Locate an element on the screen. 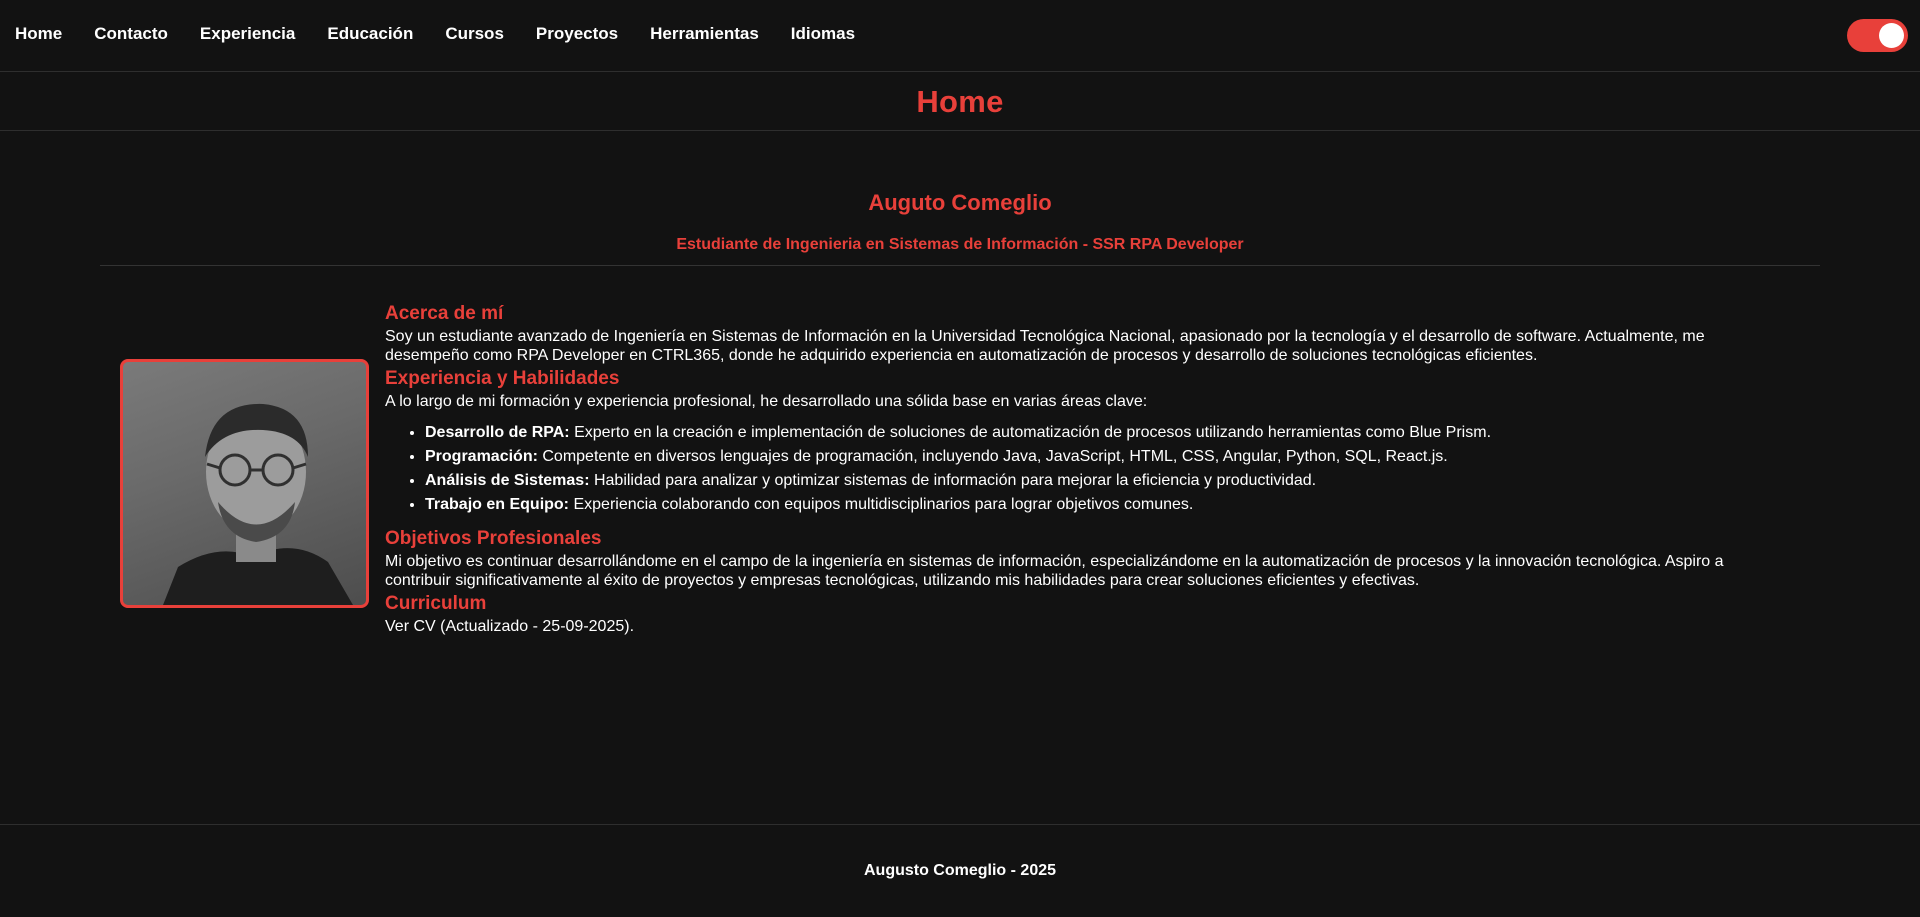  profile-photo is located at coordinates (244, 483).